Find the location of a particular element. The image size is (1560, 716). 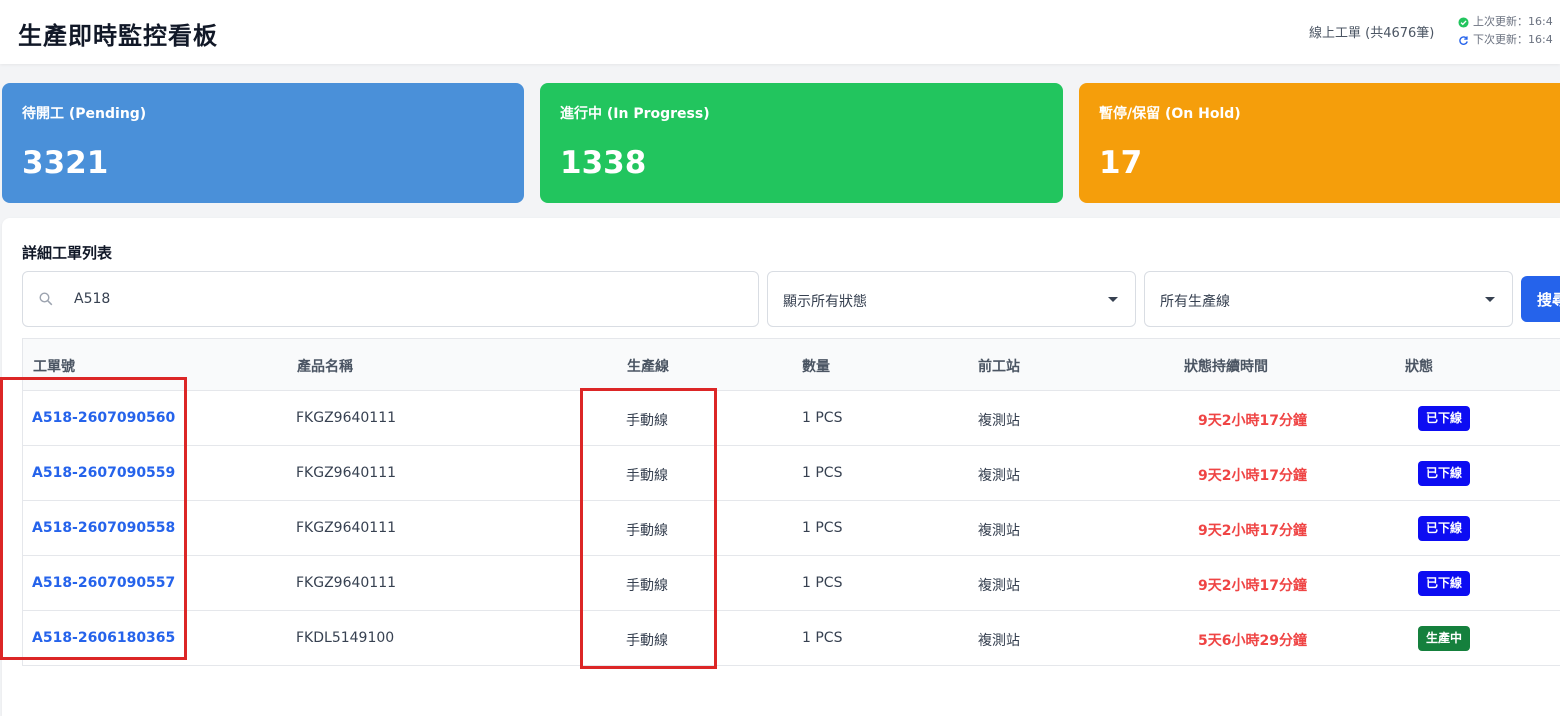

update-status: 上次更新：16:4 下次更新：16:4 is located at coordinates (1509, 32).